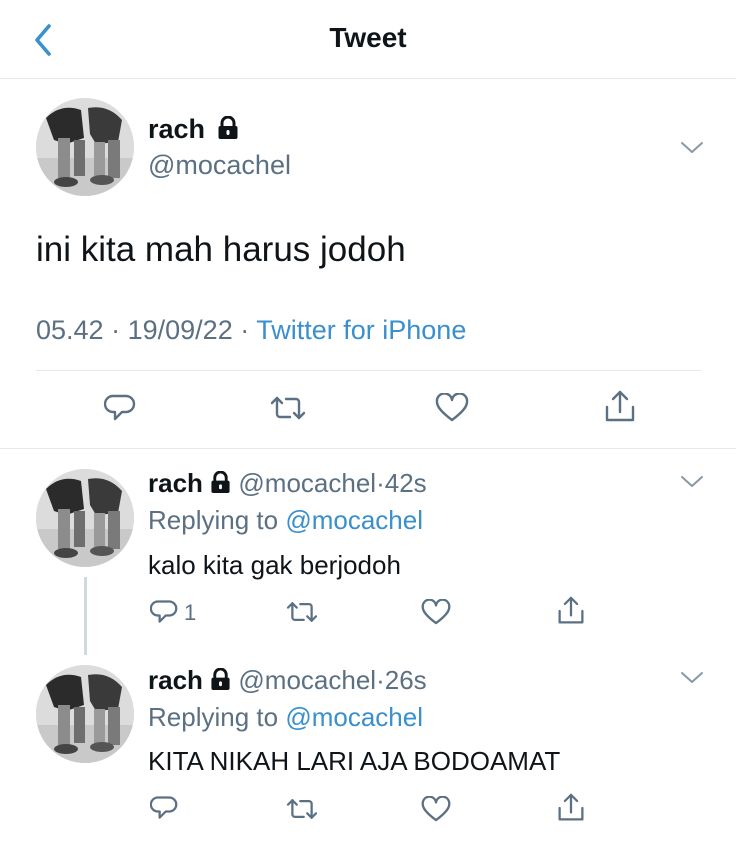  Describe the element at coordinates (190, 612) in the screenshot. I see `reply-count: 1` at that location.